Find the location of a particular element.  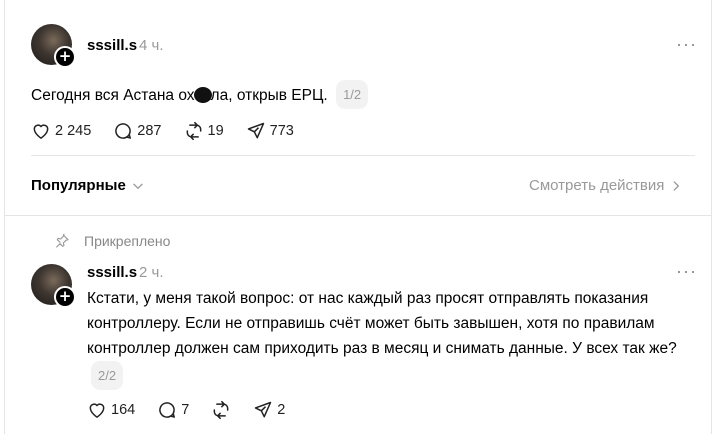

frame-border-right is located at coordinates (711, 217).